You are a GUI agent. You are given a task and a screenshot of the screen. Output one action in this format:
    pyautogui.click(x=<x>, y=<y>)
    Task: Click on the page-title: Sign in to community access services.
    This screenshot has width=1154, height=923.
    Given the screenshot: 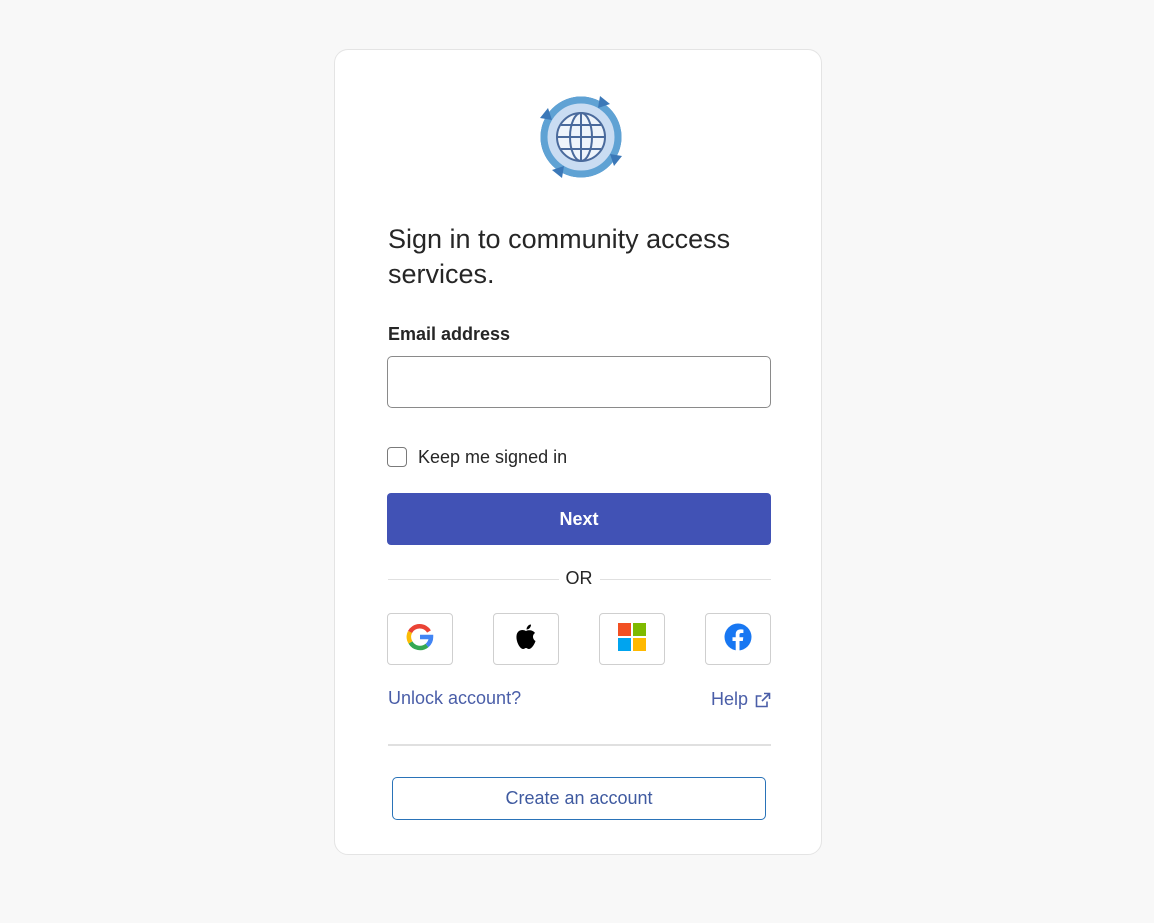 What is the action you would take?
    pyautogui.click(x=559, y=256)
    